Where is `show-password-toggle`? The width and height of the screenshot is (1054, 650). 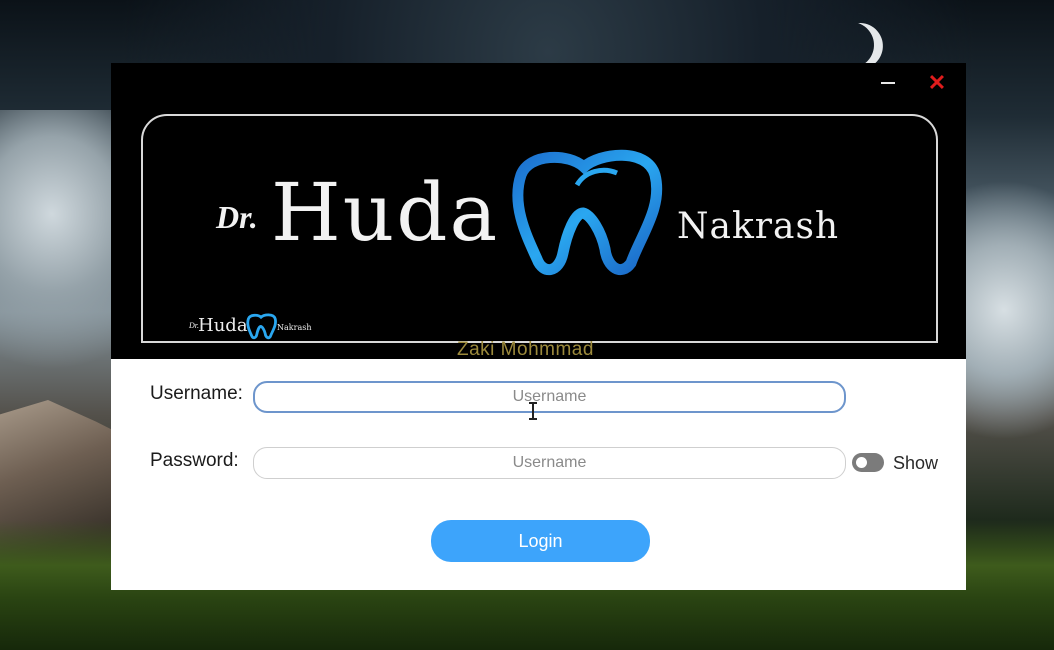
show-password-toggle is located at coordinates (868, 462).